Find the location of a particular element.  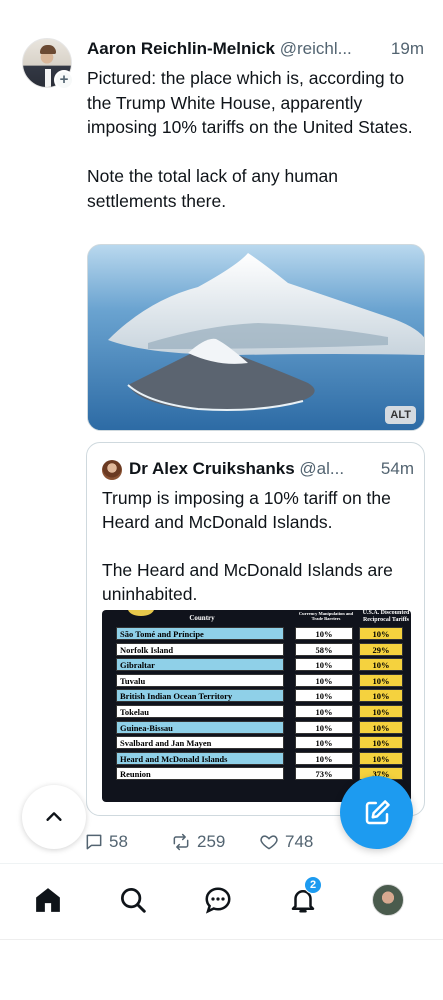

quoted-post-header: Dr Alex Cruikshanks @al... 54m is located at coordinates (271, 470).